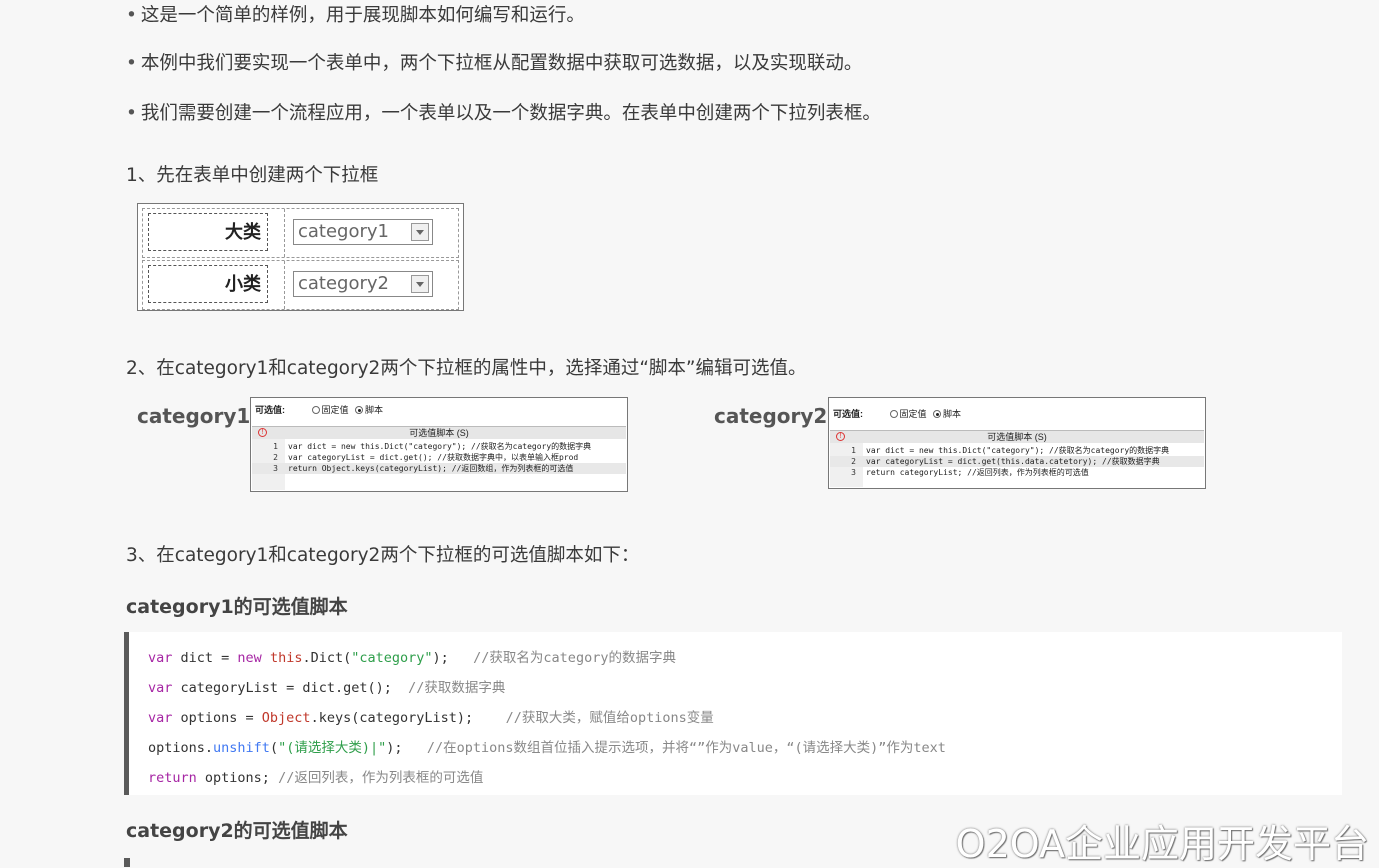  Describe the element at coordinates (237, 831) in the screenshot. I see `section-heading-category2: category2的可选值脚本` at that location.